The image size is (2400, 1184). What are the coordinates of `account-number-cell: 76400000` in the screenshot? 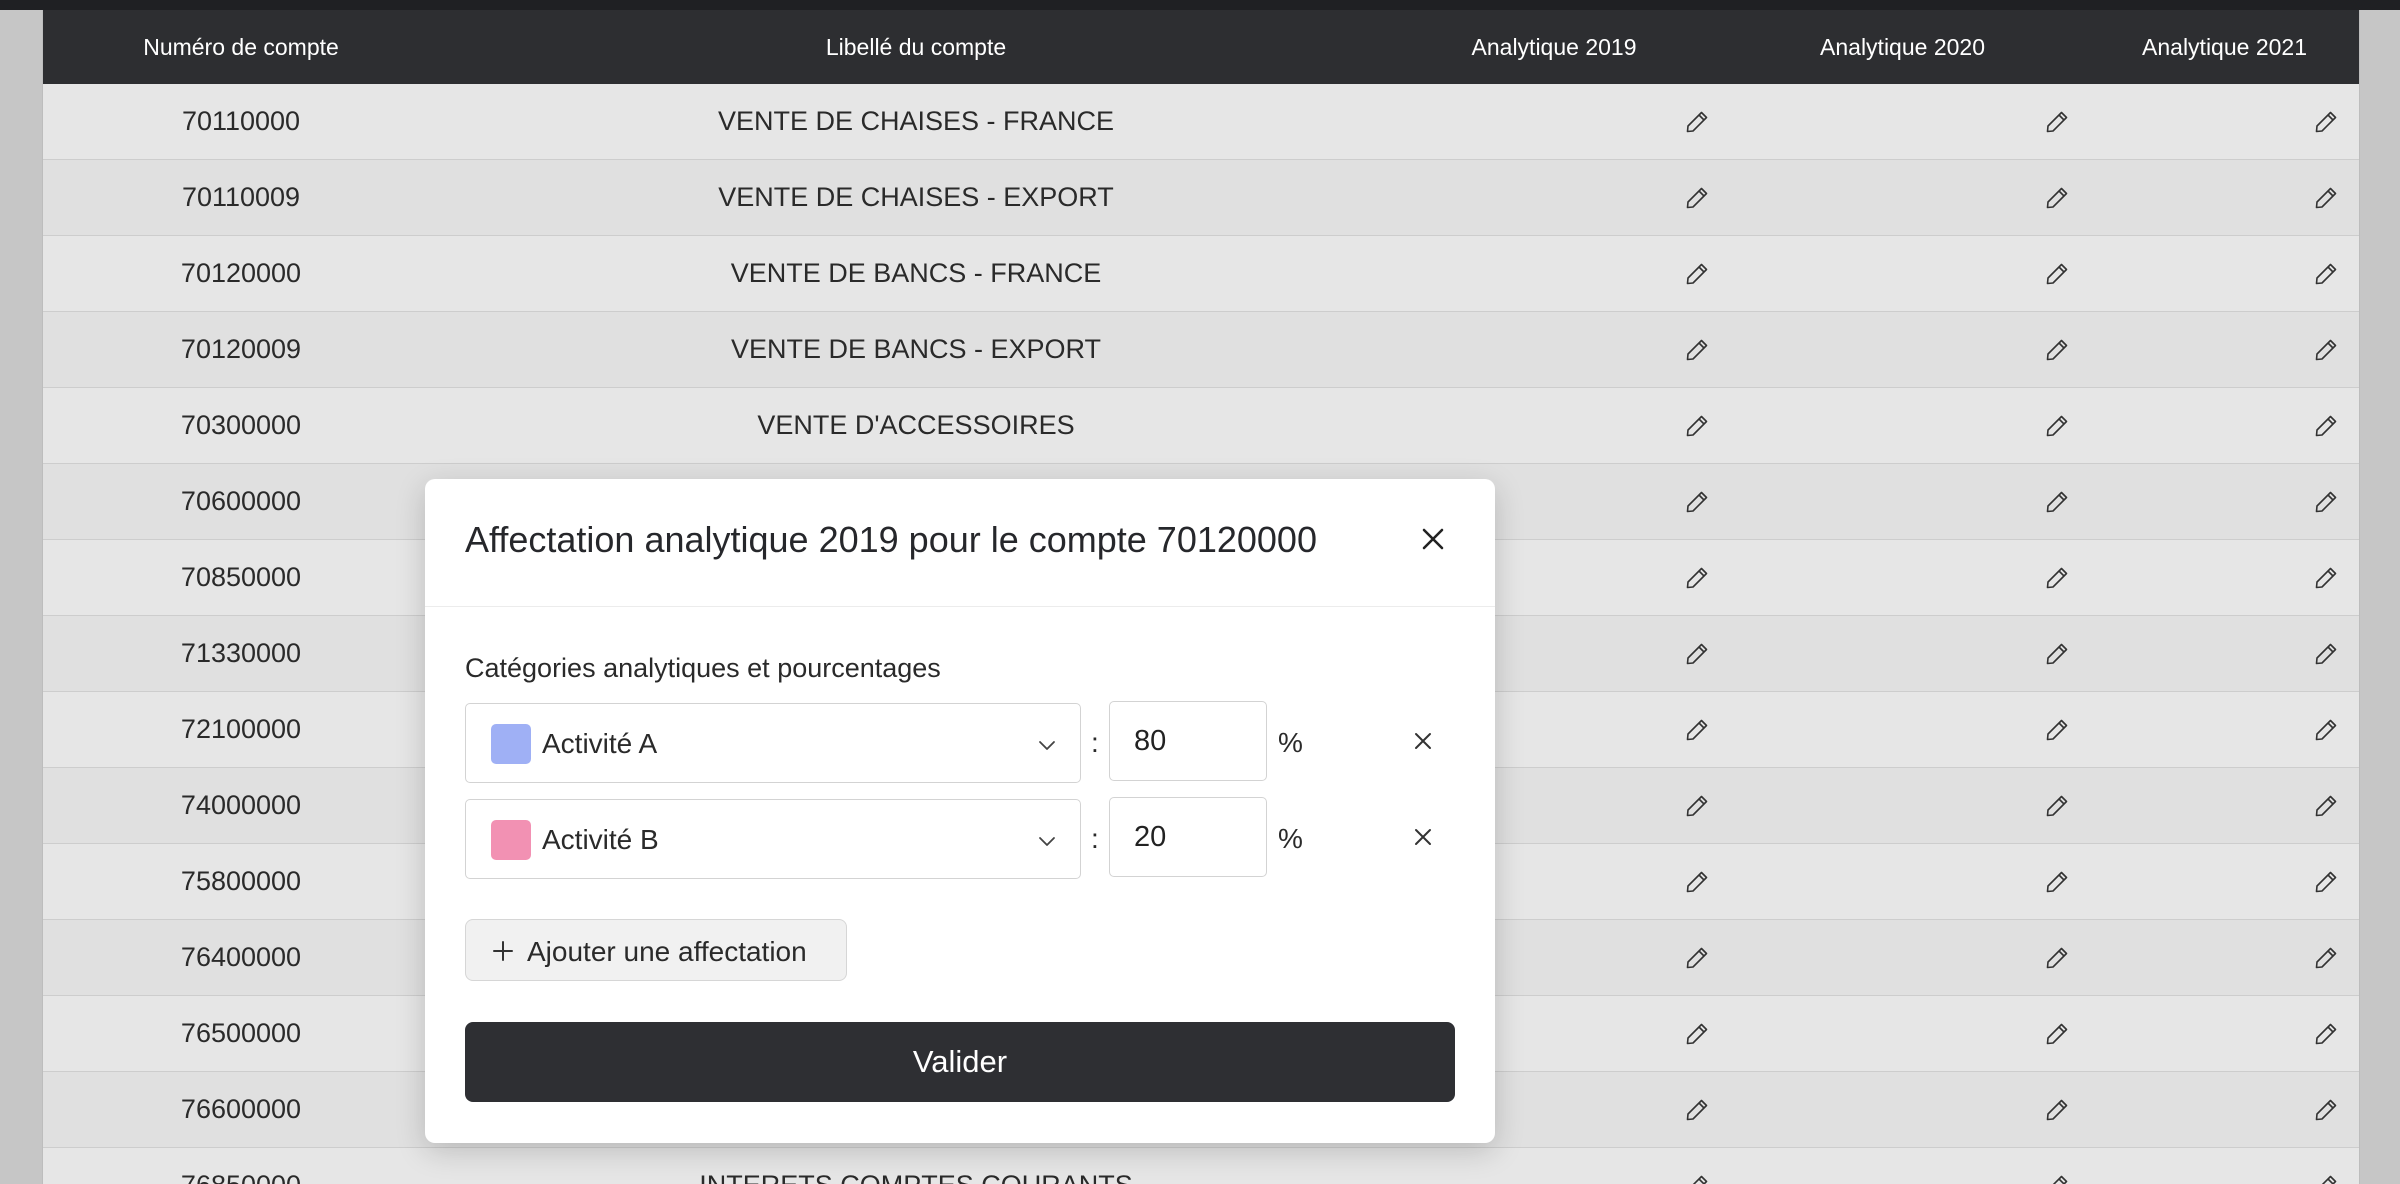 It's located at (241, 957).